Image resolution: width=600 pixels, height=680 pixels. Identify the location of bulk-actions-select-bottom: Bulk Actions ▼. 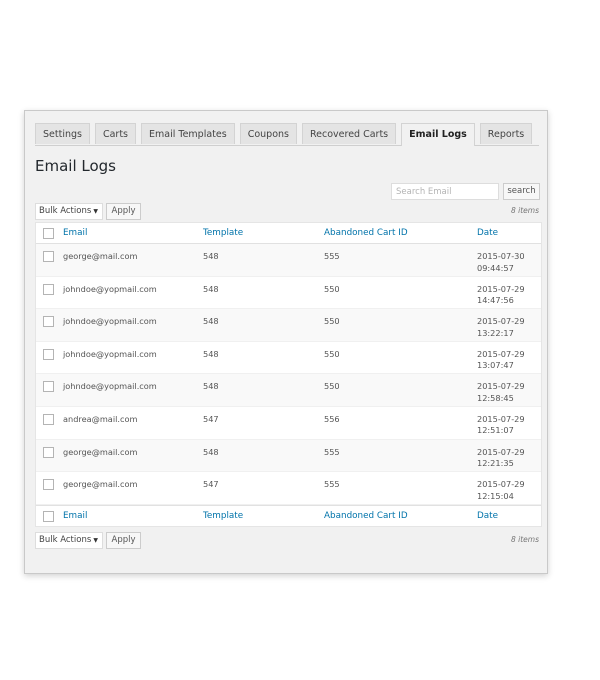
(69, 540).